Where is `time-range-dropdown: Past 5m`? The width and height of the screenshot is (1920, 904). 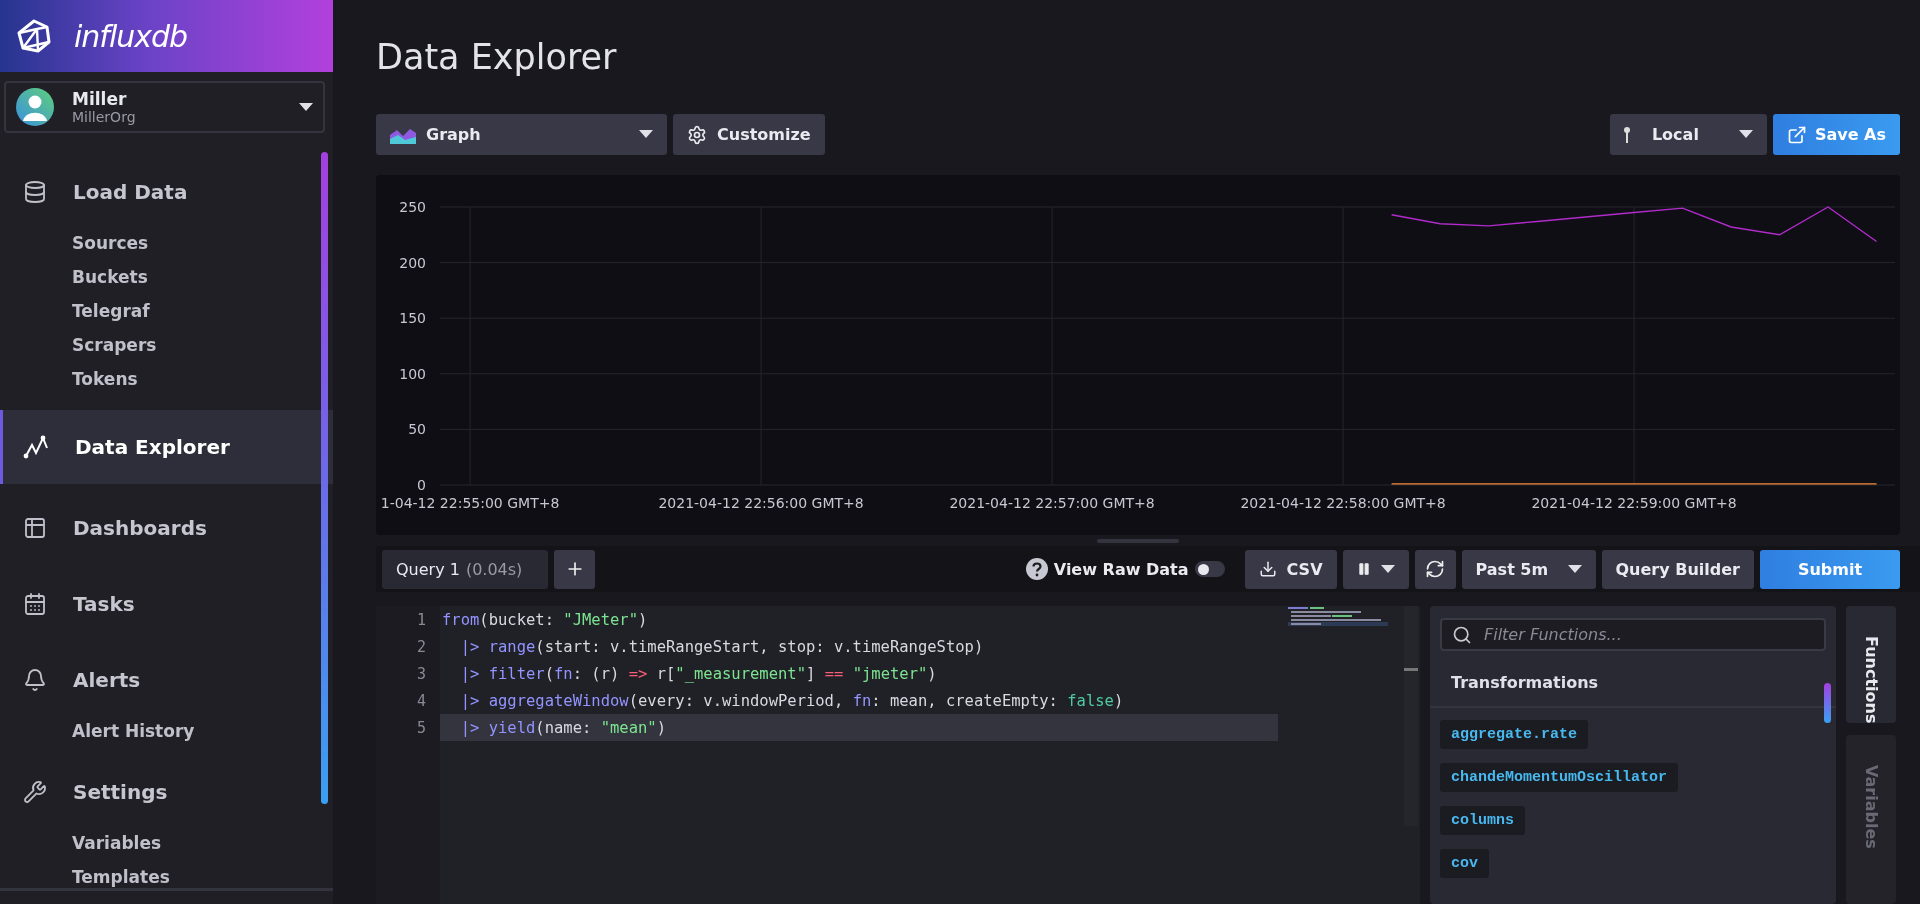
time-range-dropdown: Past 5m is located at coordinates (1528, 569).